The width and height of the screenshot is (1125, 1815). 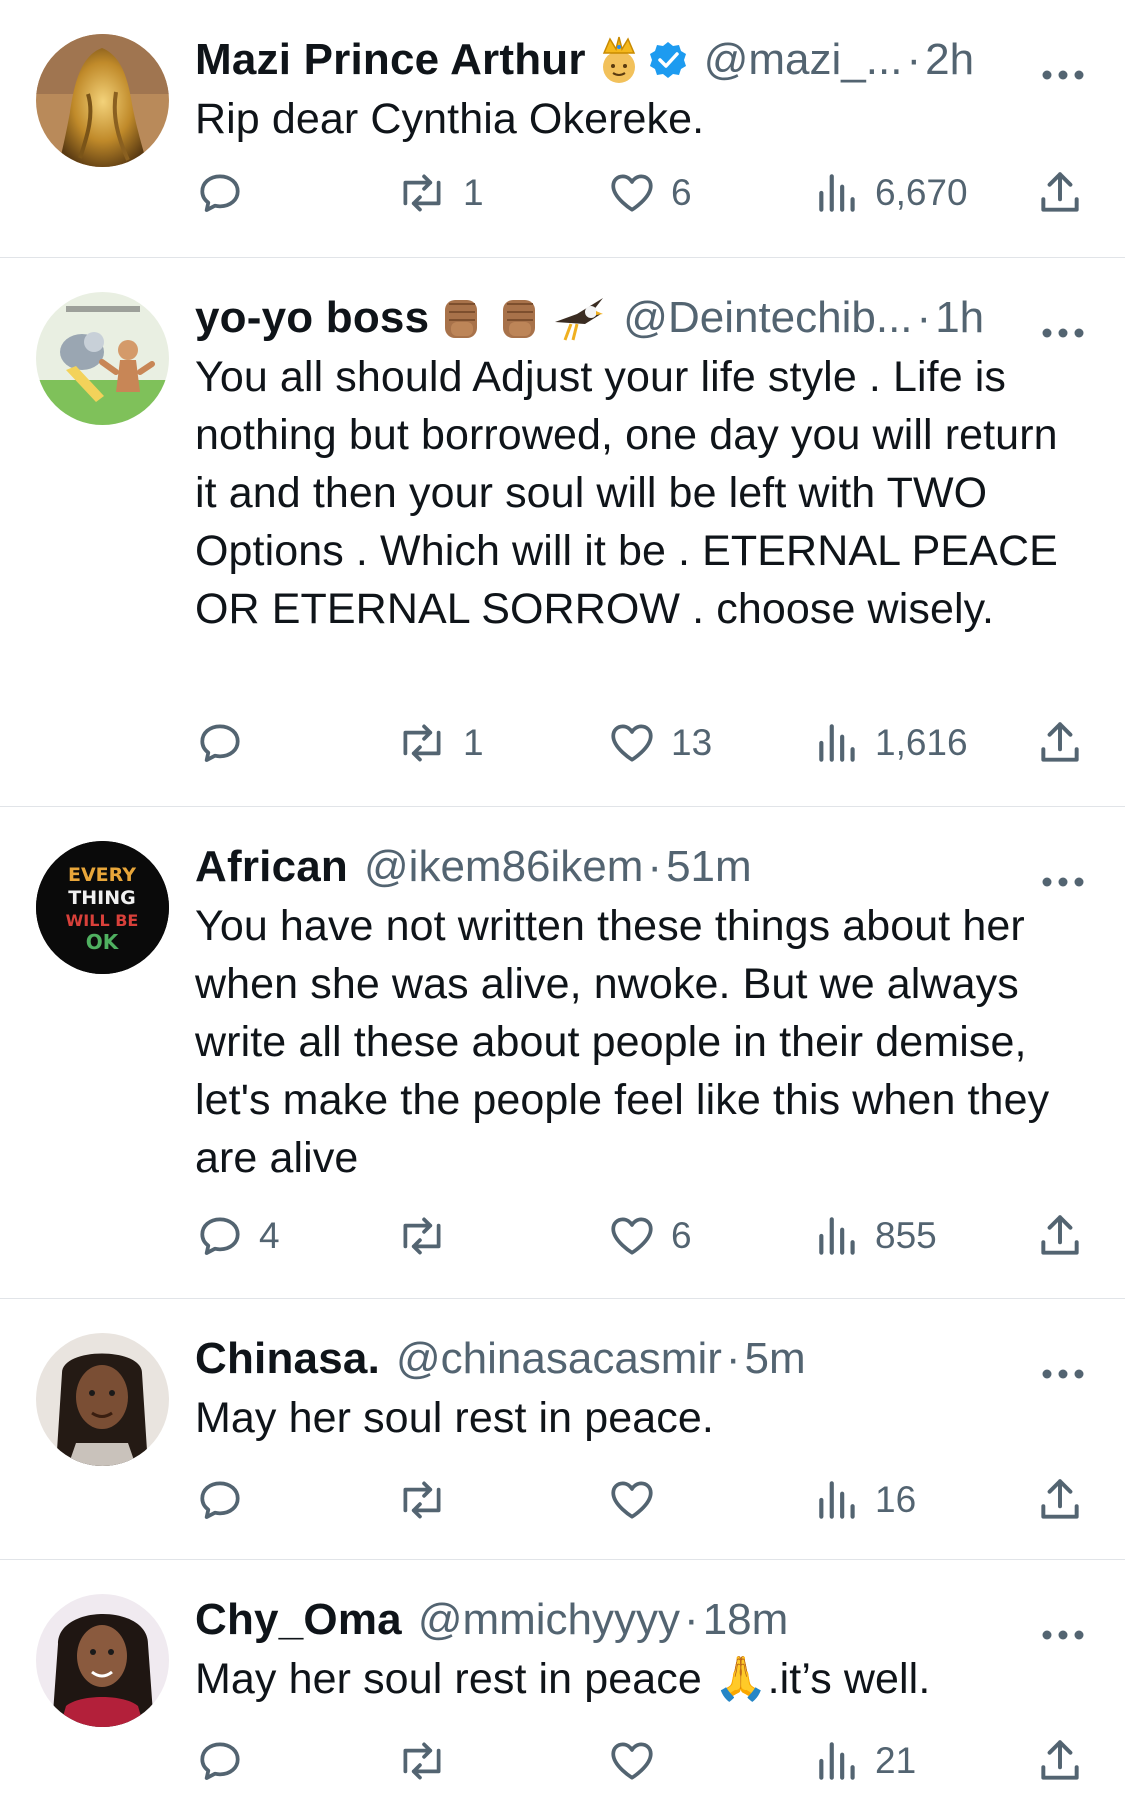 I want to click on timestamp: 1h, so click(x=959, y=318).